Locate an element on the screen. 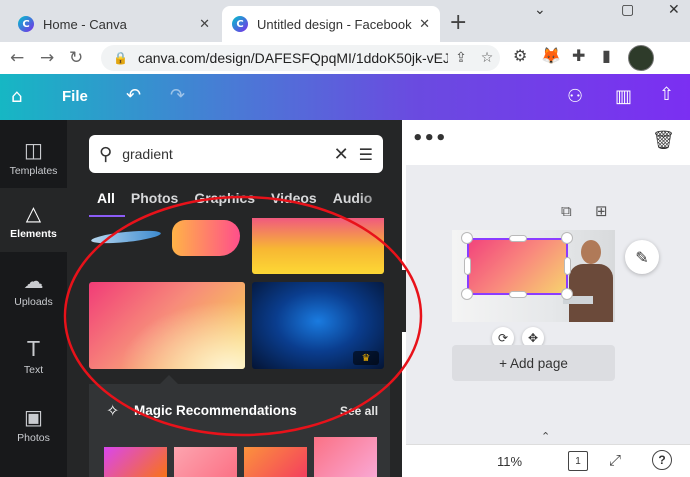  share-icon: ⇪ is located at coordinates (461, 58).